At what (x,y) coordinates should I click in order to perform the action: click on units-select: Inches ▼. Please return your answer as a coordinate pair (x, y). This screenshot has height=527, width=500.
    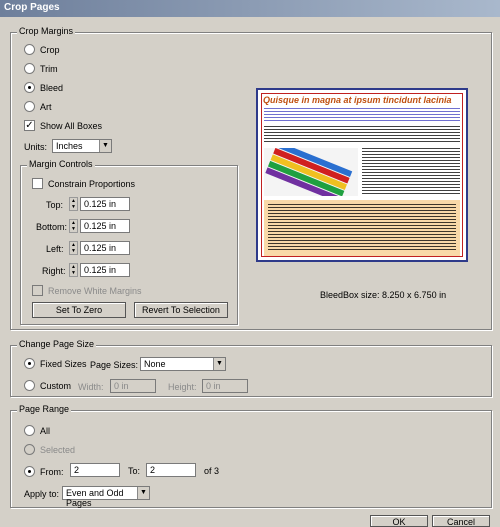
    Looking at the image, I should click on (82, 146).